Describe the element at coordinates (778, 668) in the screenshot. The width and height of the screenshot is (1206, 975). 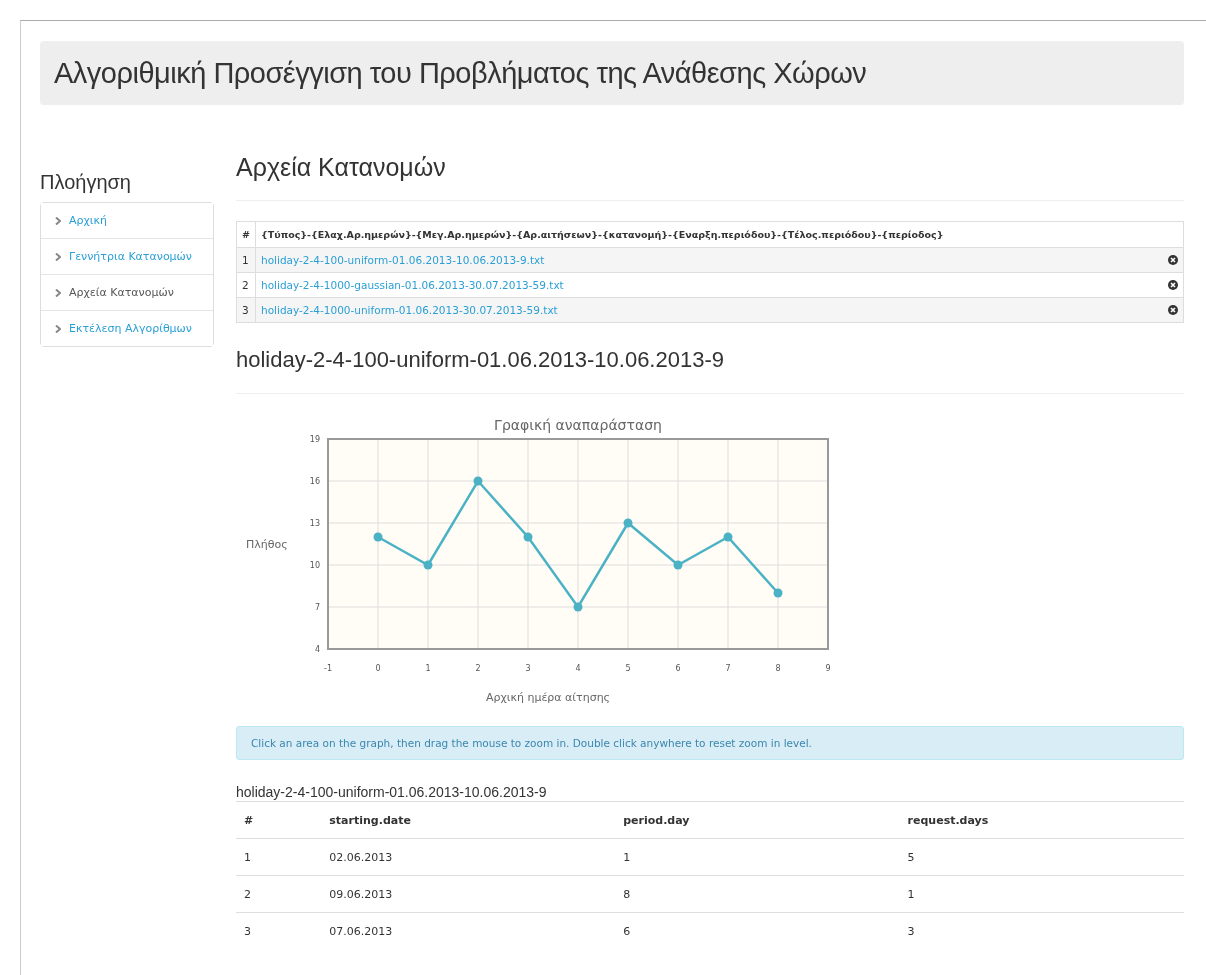
I see `x-tick-label: 8` at that location.